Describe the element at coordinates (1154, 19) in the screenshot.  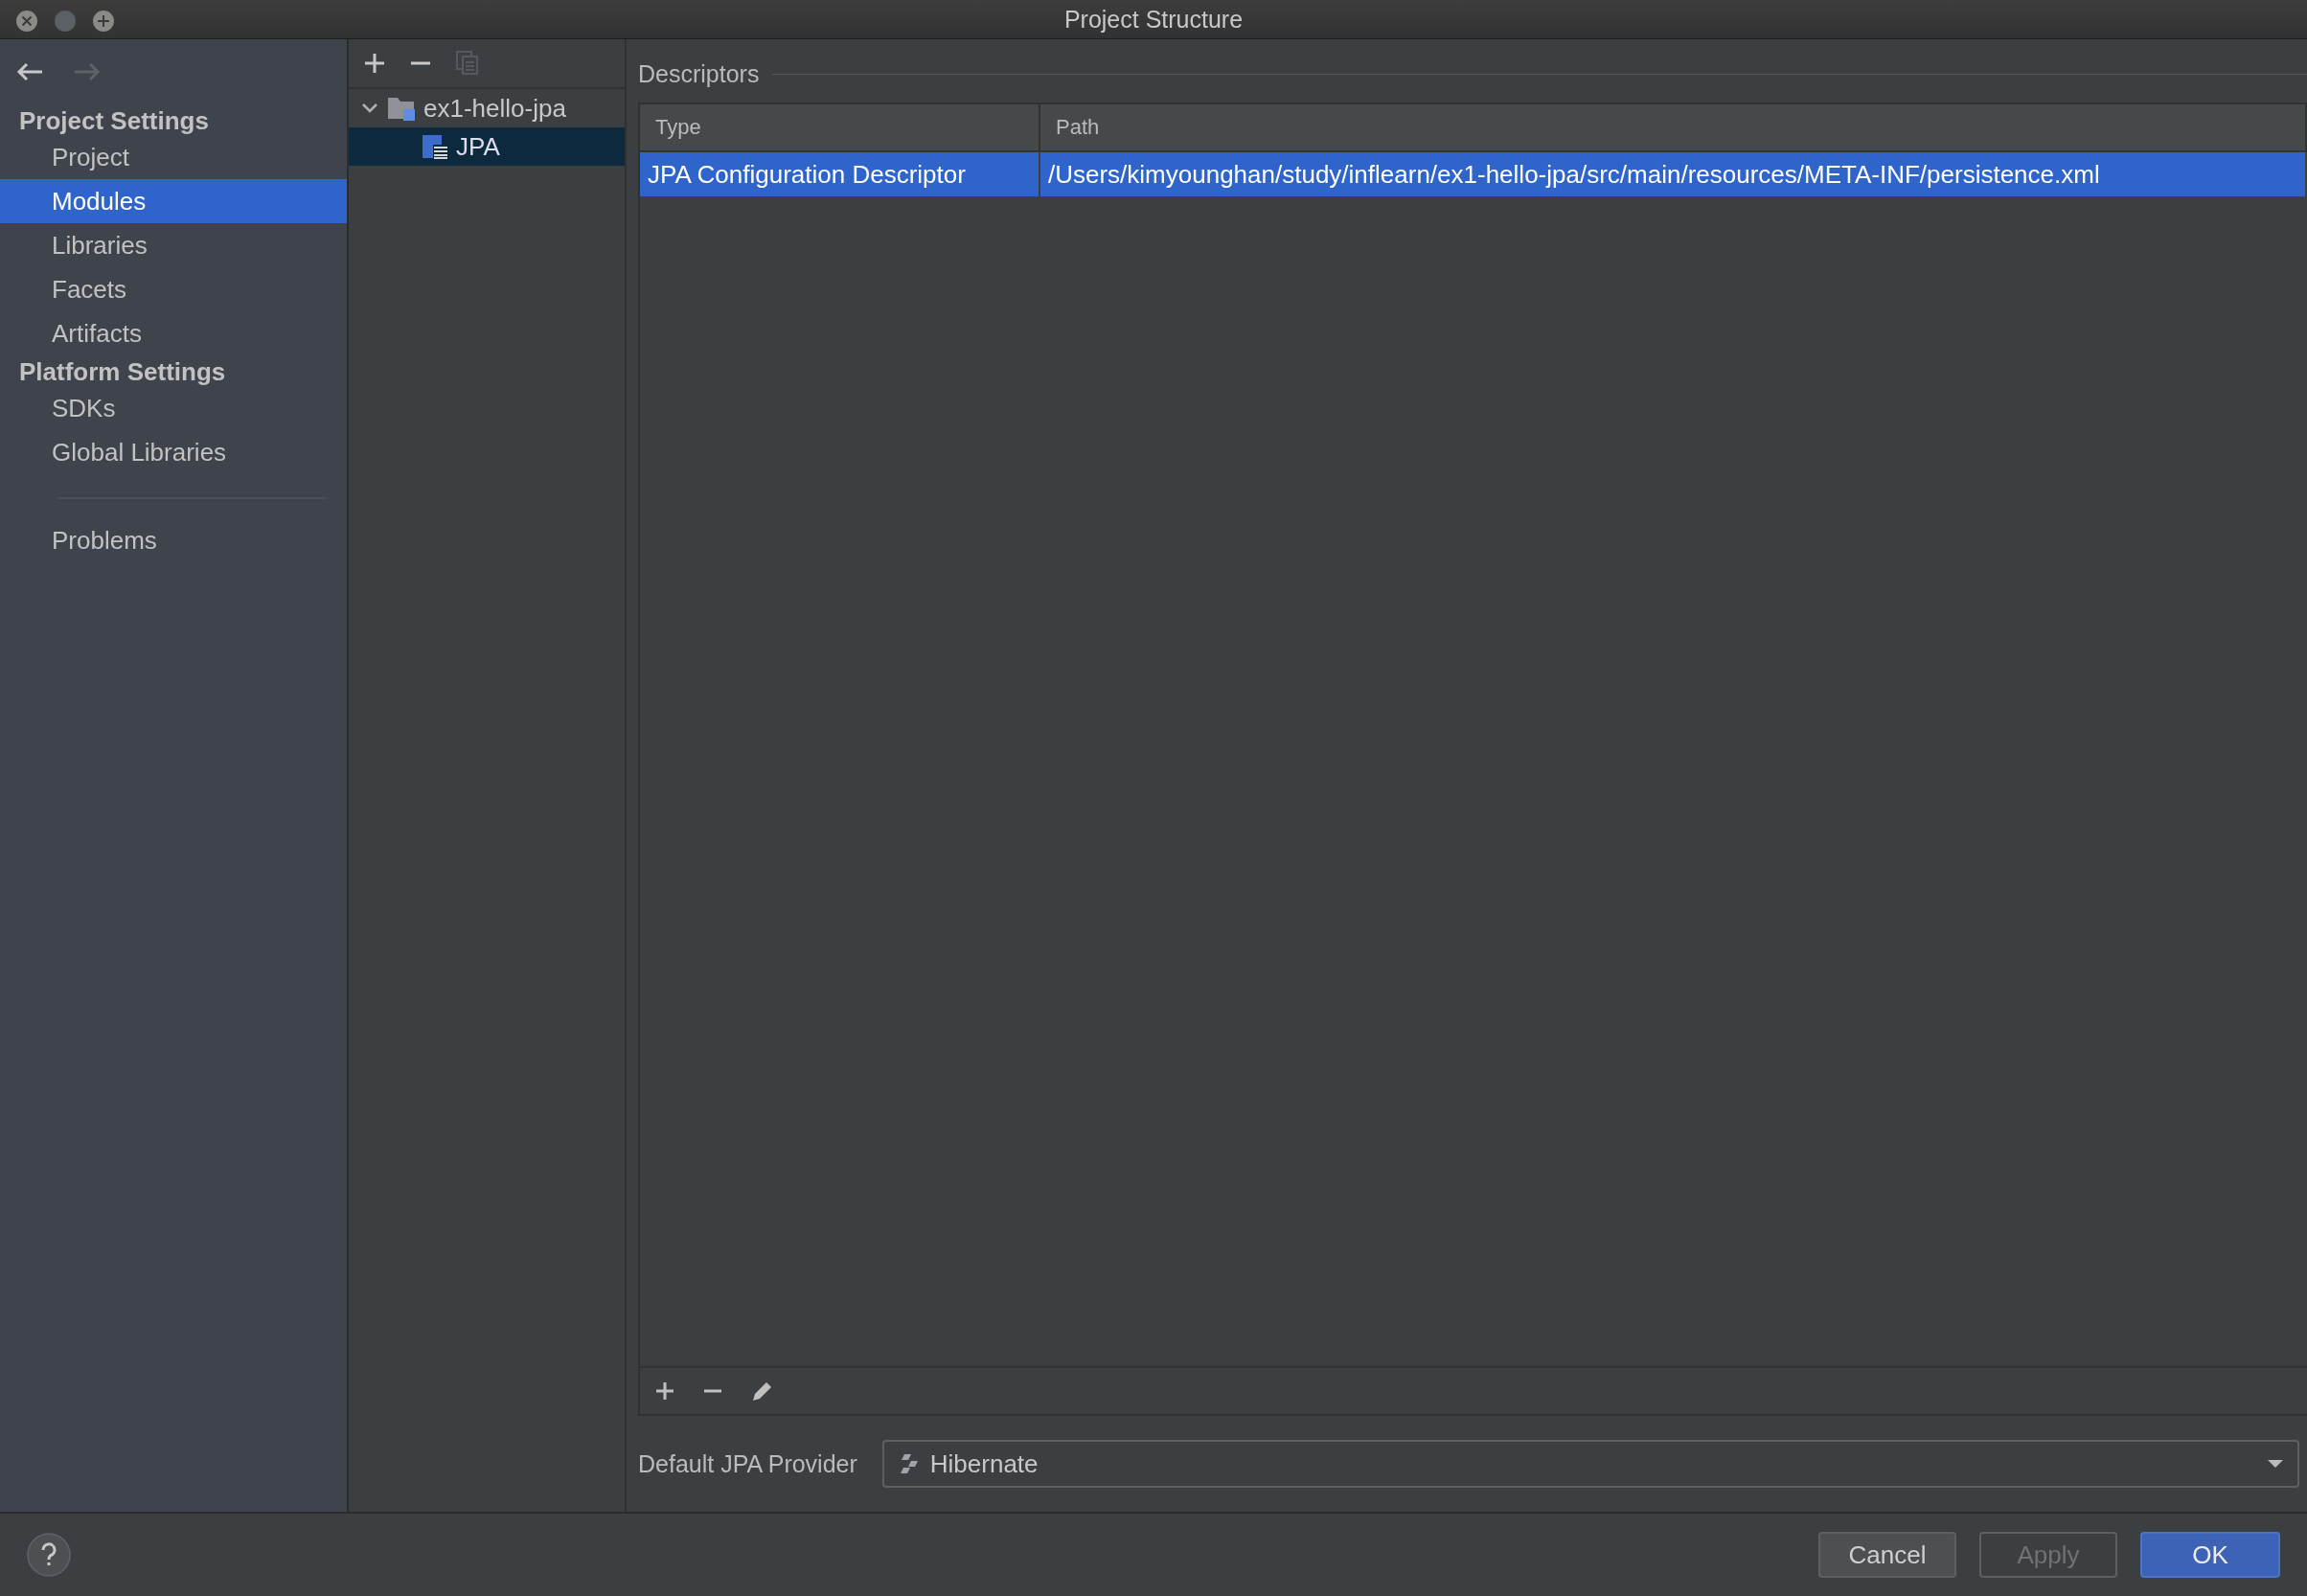
I see `window-title: Project Structure` at that location.